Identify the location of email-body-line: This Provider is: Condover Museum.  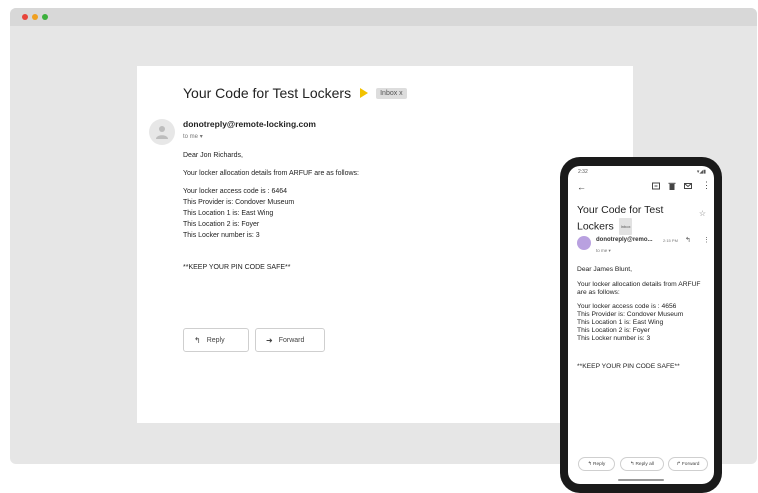
(239, 202).